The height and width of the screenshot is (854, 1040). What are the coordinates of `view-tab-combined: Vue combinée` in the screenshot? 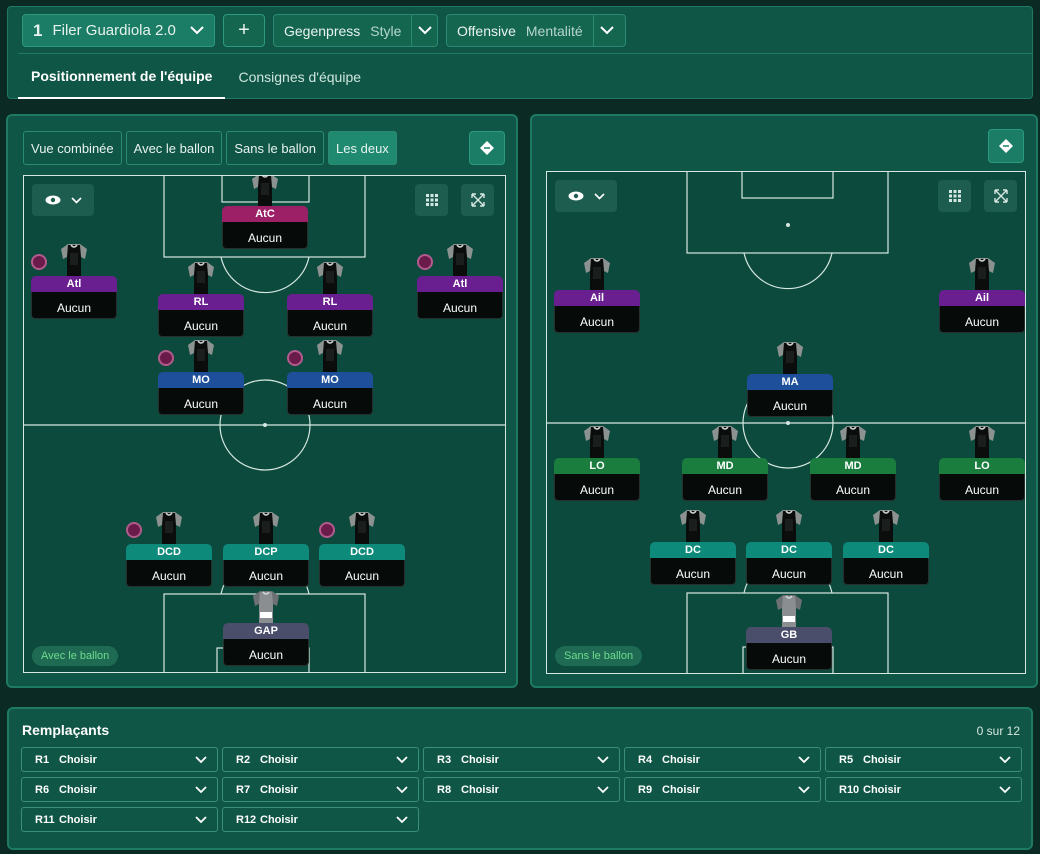 It's located at (72, 148).